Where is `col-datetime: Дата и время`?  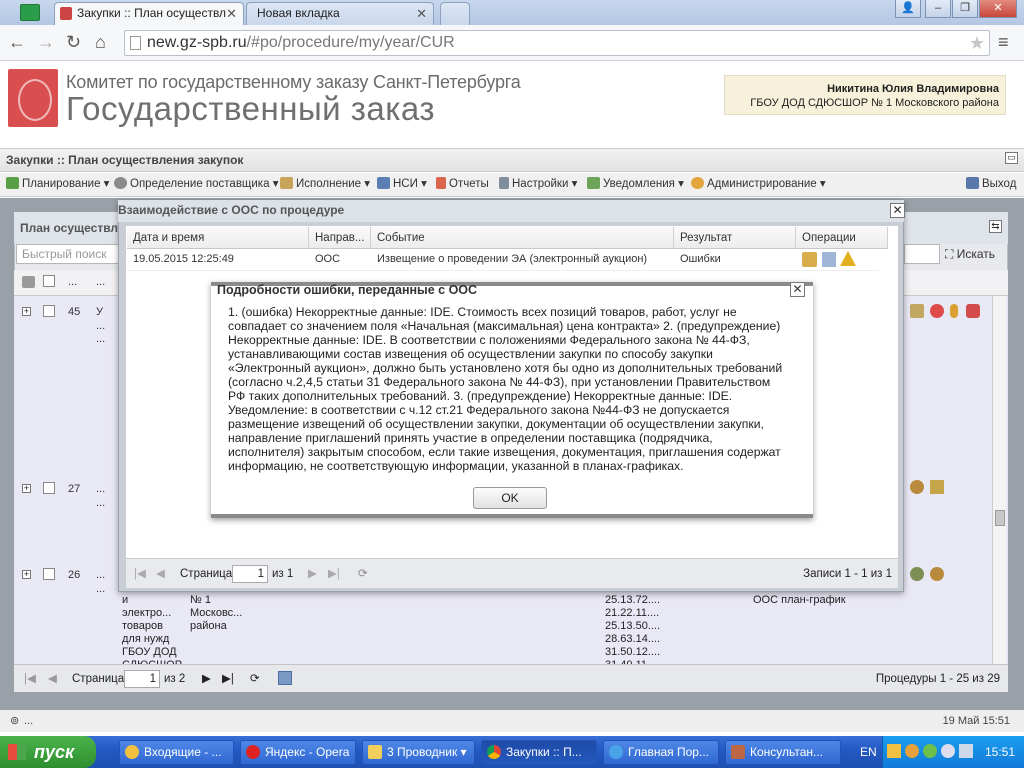
col-datetime: Дата и время is located at coordinates (218, 238).